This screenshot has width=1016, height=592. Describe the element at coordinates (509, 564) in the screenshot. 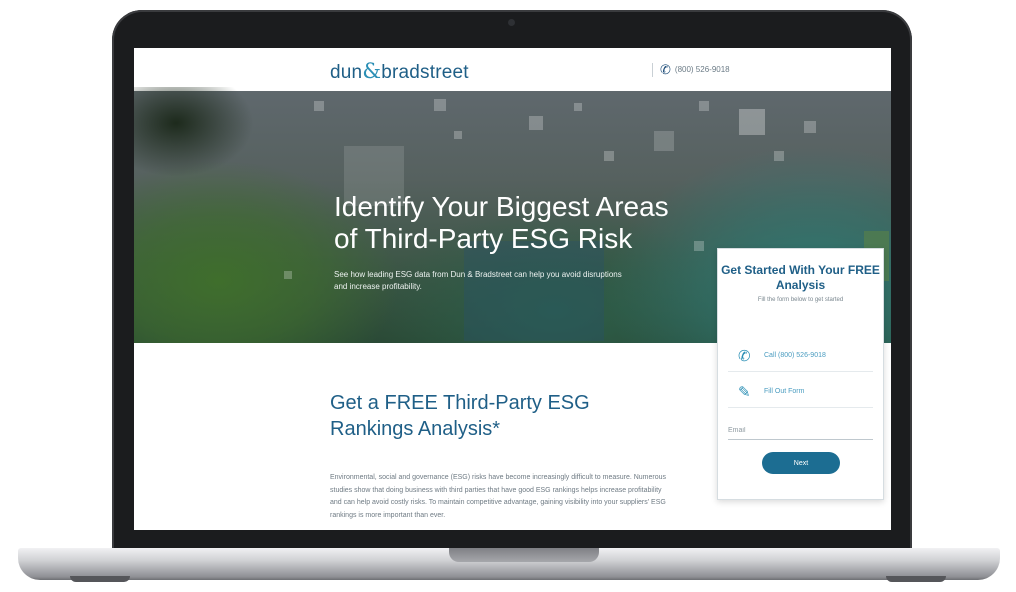

I see `laptop-base` at that location.